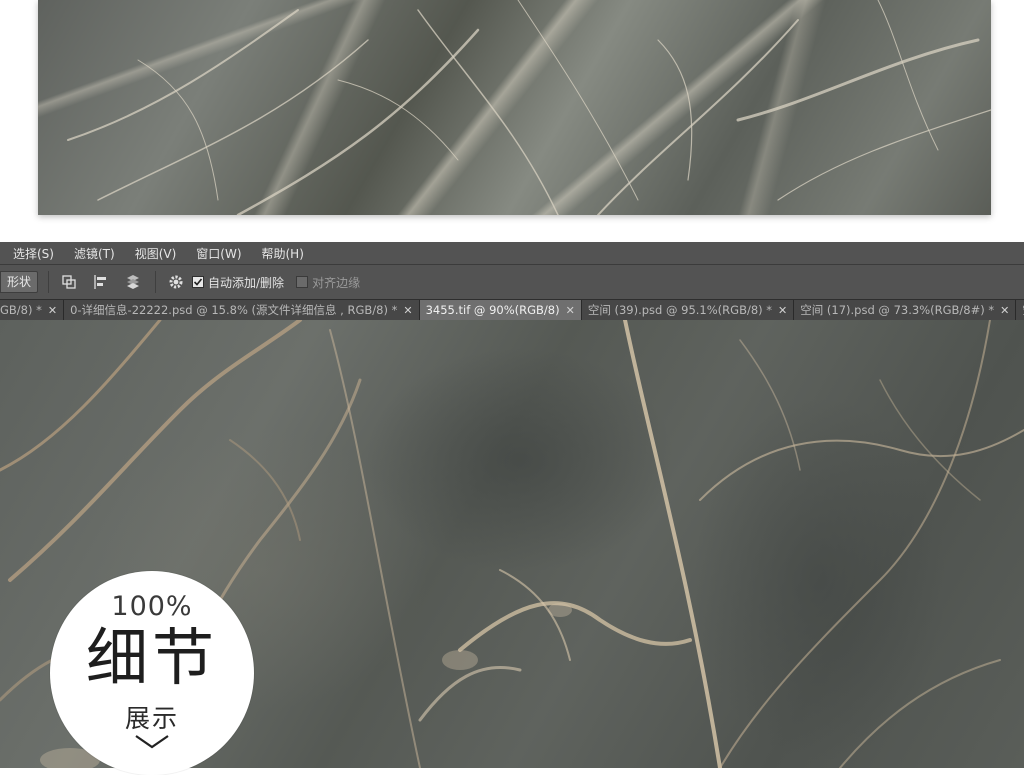 The width and height of the screenshot is (1024, 775). Describe the element at coordinates (156, 253) in the screenshot. I see `menu-view: 视图(V)` at that location.